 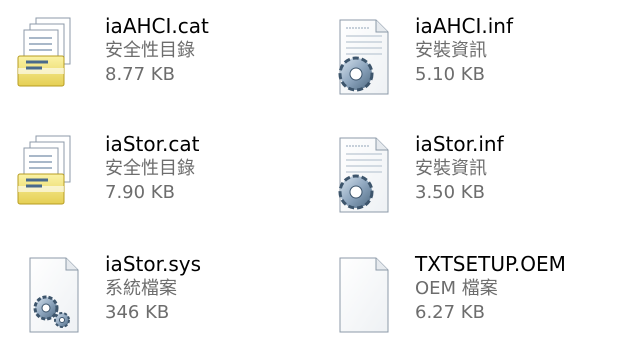 I want to click on file-name: TXTSETUP.OEM, so click(x=490, y=264).